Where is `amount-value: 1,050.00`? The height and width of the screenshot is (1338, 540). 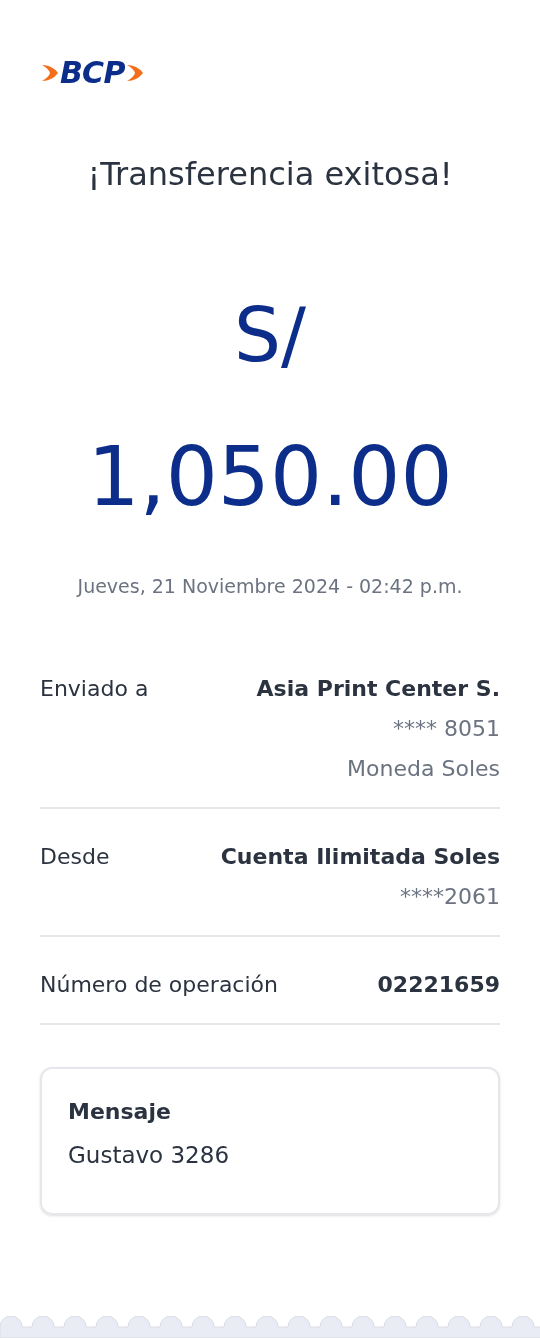
amount-value: 1,050.00 is located at coordinates (270, 477).